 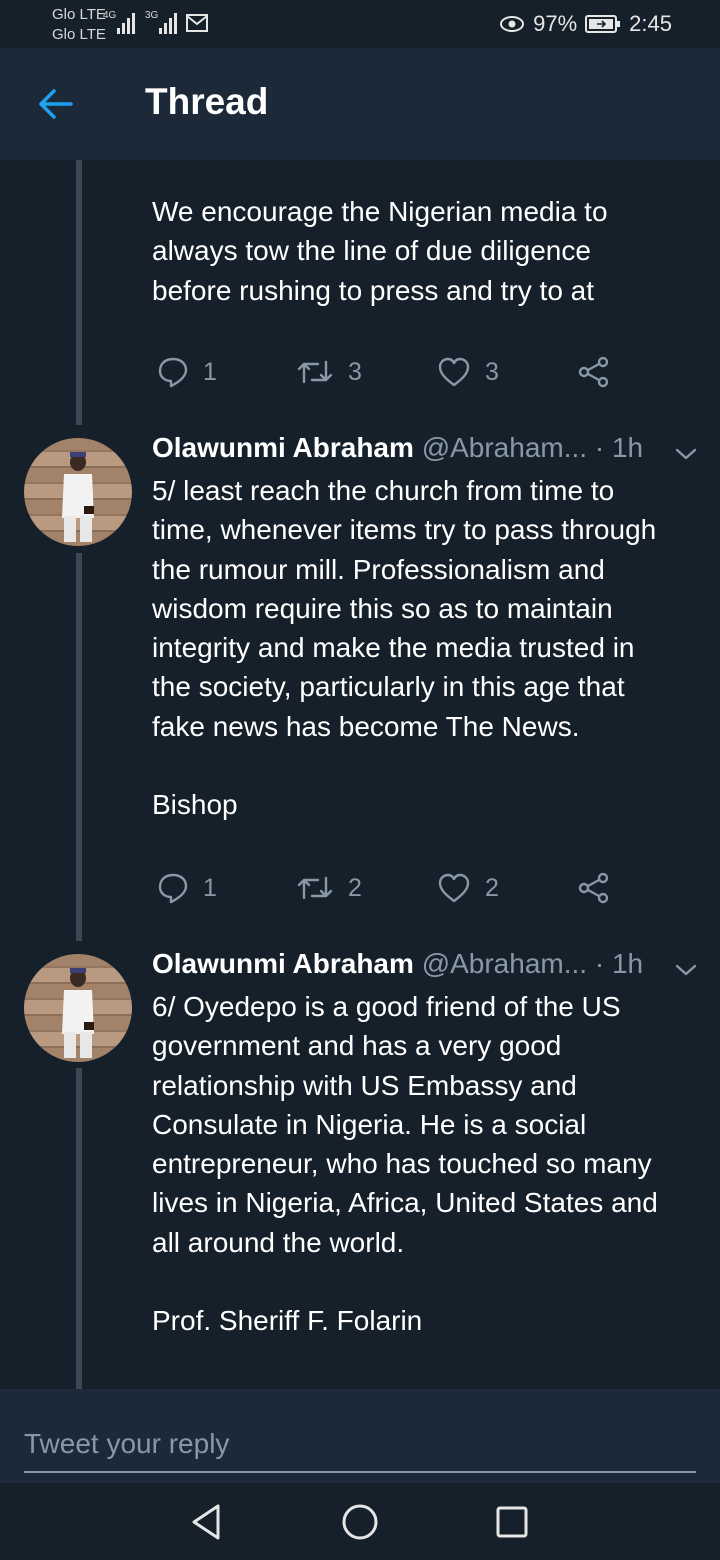 What do you see at coordinates (392, 376) in the screenshot?
I see `tweet-actions: 1 3 3` at bounding box center [392, 376].